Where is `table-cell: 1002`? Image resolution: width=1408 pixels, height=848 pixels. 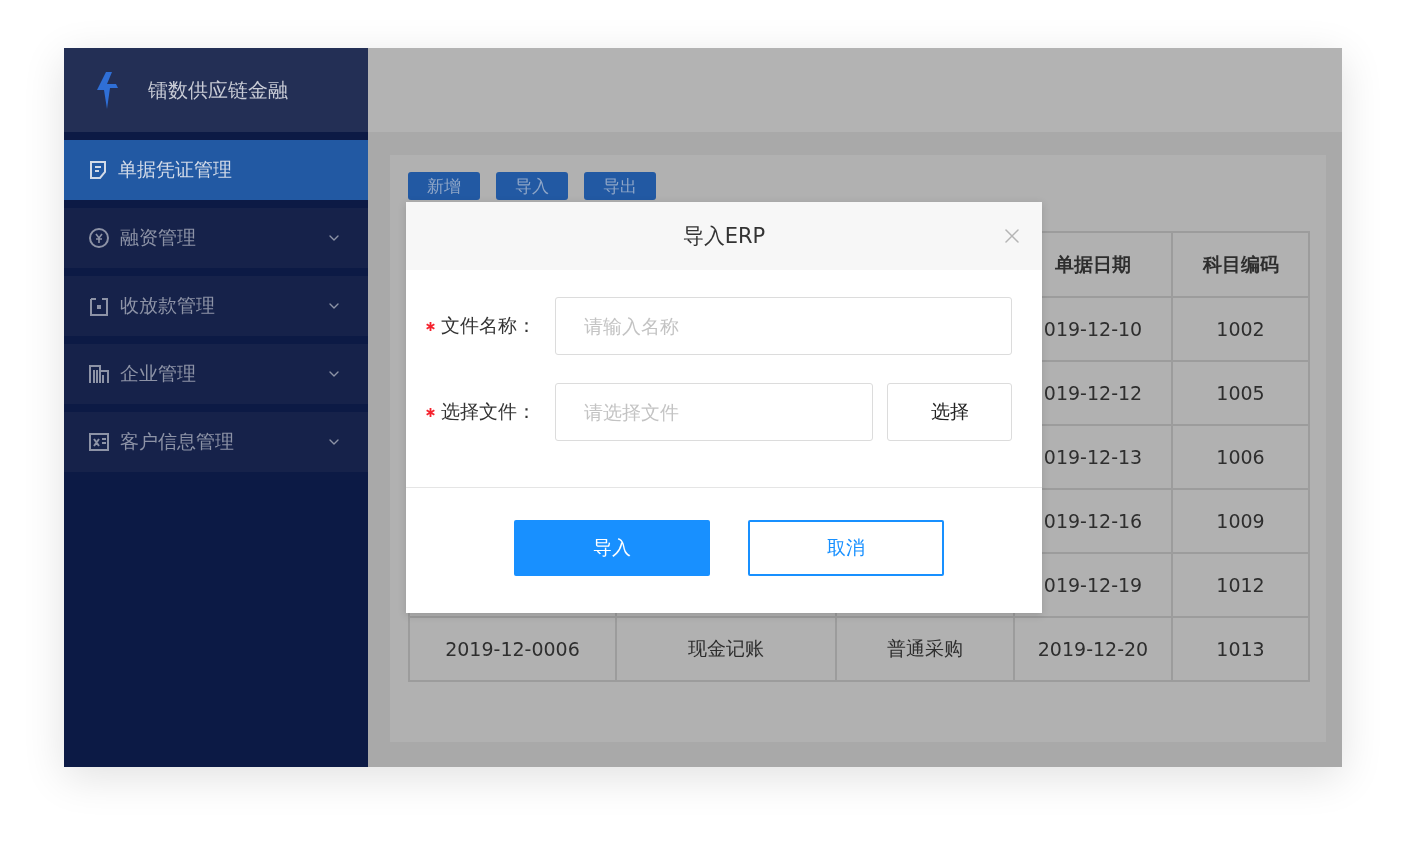
table-cell: 1002 is located at coordinates (1240, 329).